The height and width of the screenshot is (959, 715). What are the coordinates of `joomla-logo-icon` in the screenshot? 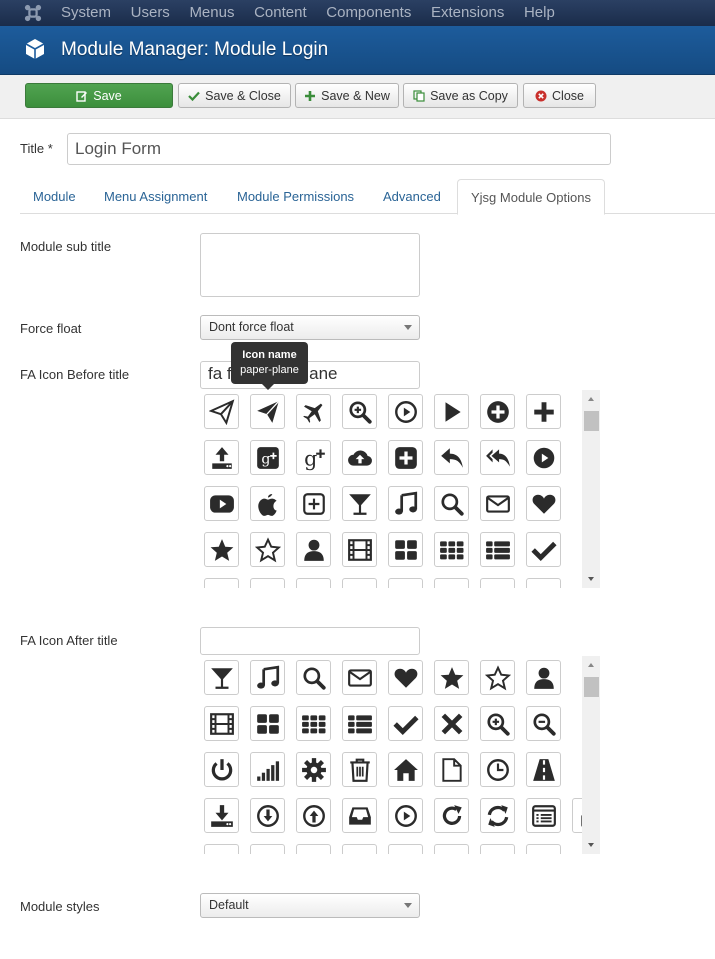 It's located at (33, 13).